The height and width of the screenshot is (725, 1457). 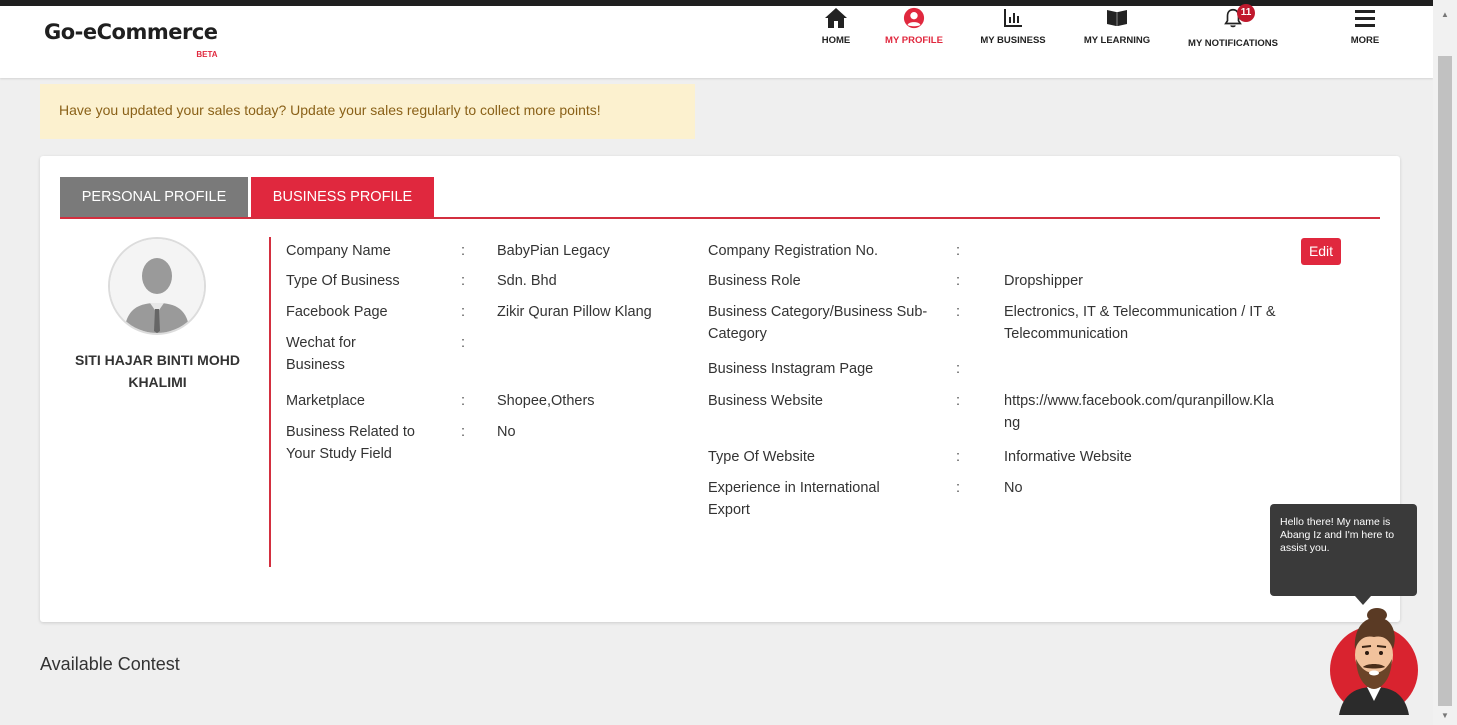 What do you see at coordinates (761, 457) in the screenshot?
I see `field-label-type-of-website: Type Of Website` at bounding box center [761, 457].